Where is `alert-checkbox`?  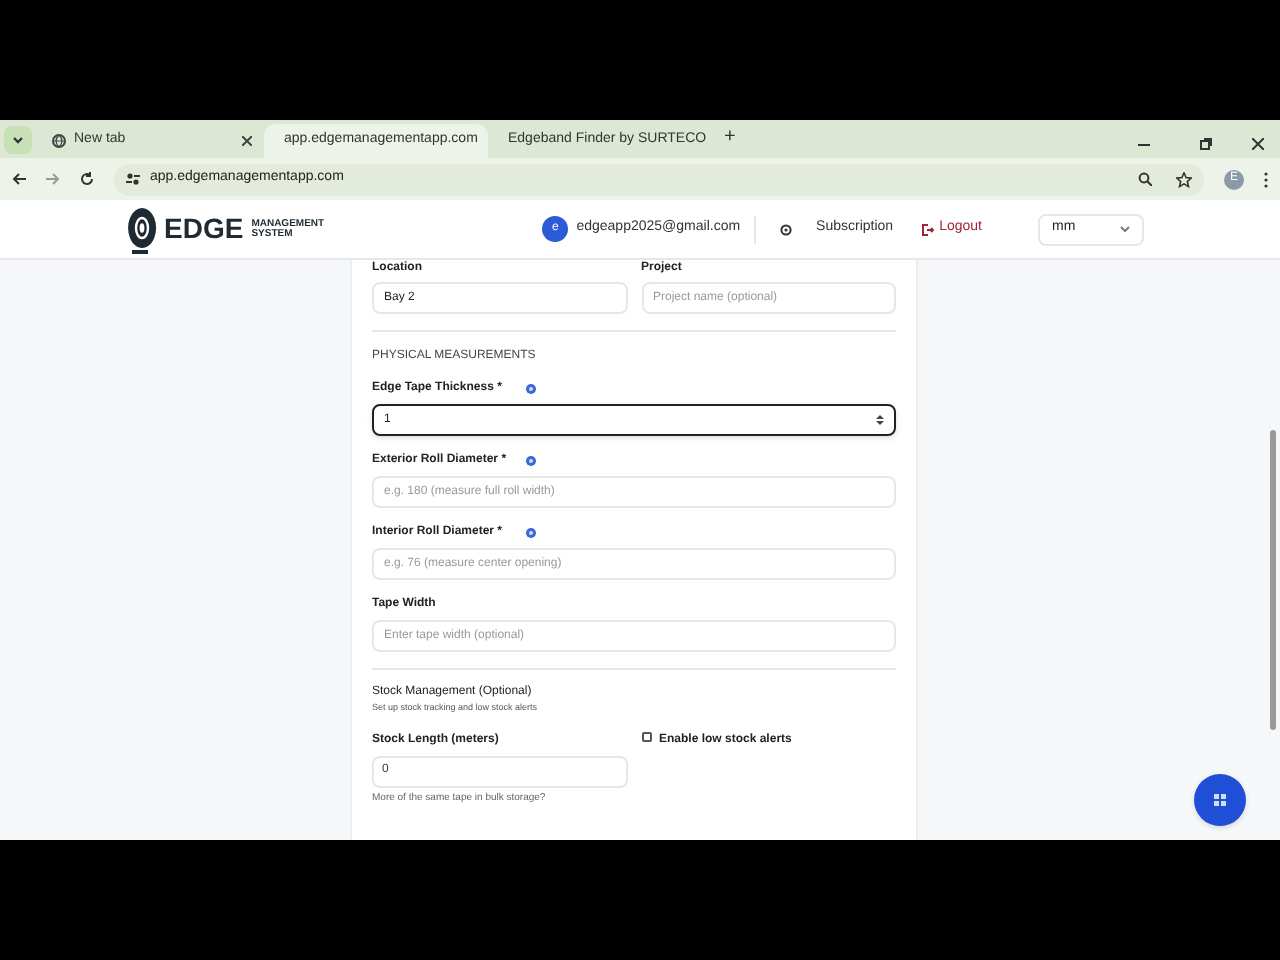
alert-checkbox is located at coordinates (646, 737).